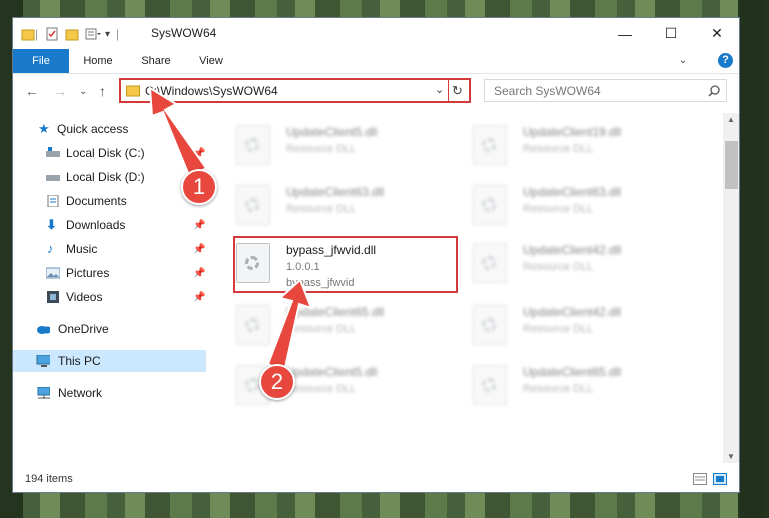 Image resolution: width=769 pixels, height=518 pixels. What do you see at coordinates (178, 133) in the screenshot?
I see `arrow-to-address-bar` at bounding box center [178, 133].